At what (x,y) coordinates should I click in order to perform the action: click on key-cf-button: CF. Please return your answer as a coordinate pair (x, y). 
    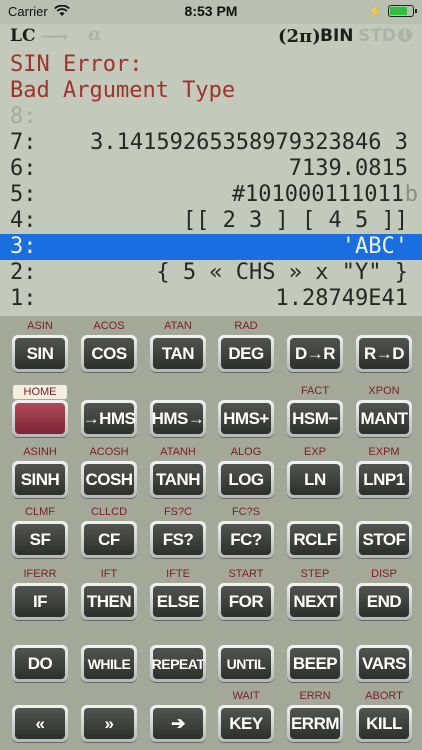
    Looking at the image, I should click on (109, 539).